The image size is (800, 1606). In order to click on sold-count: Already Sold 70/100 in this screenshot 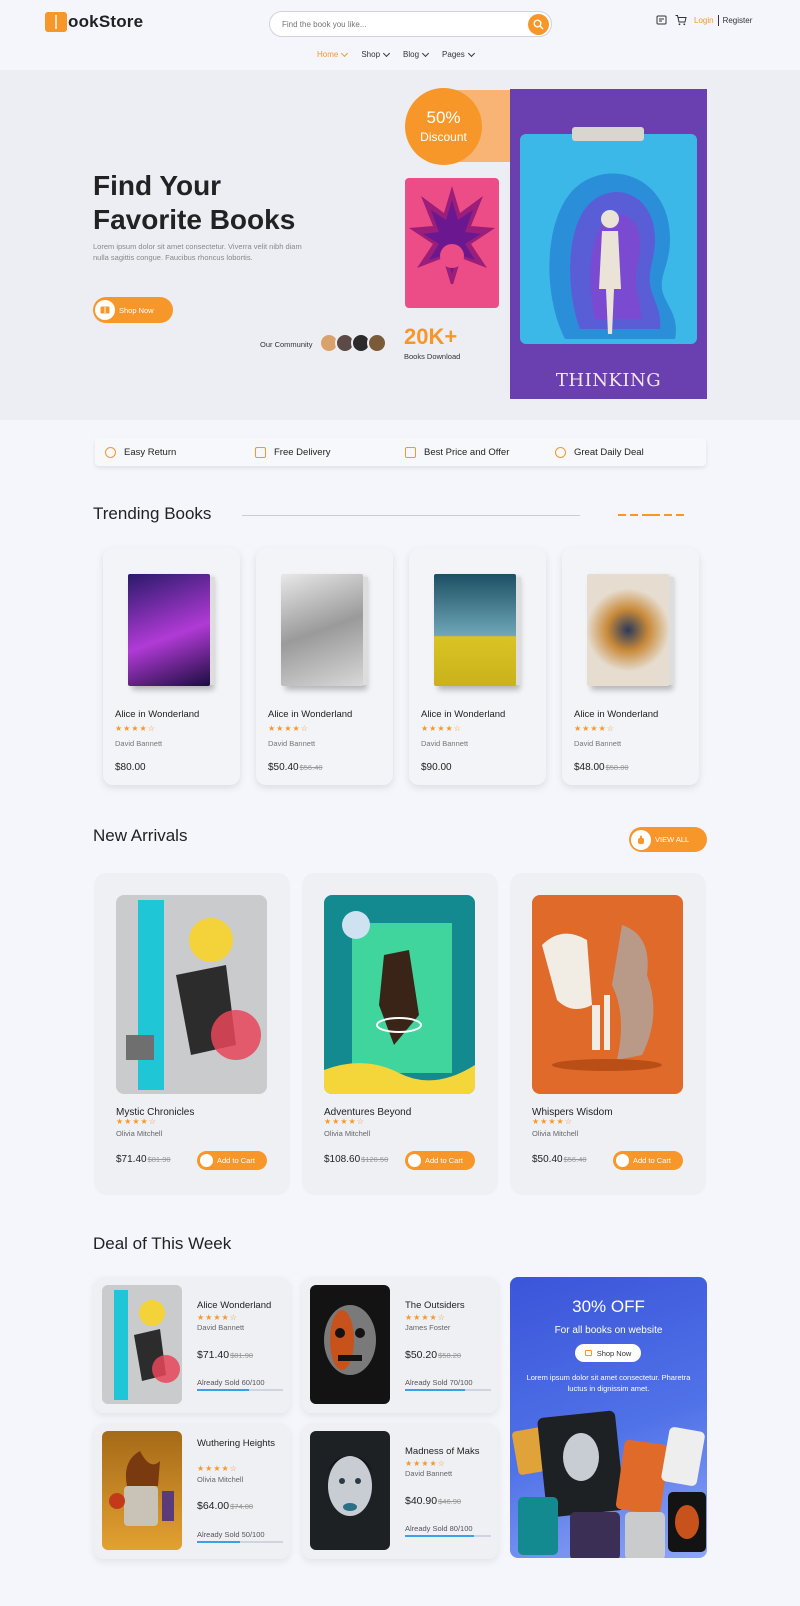, I will do `click(439, 1382)`.